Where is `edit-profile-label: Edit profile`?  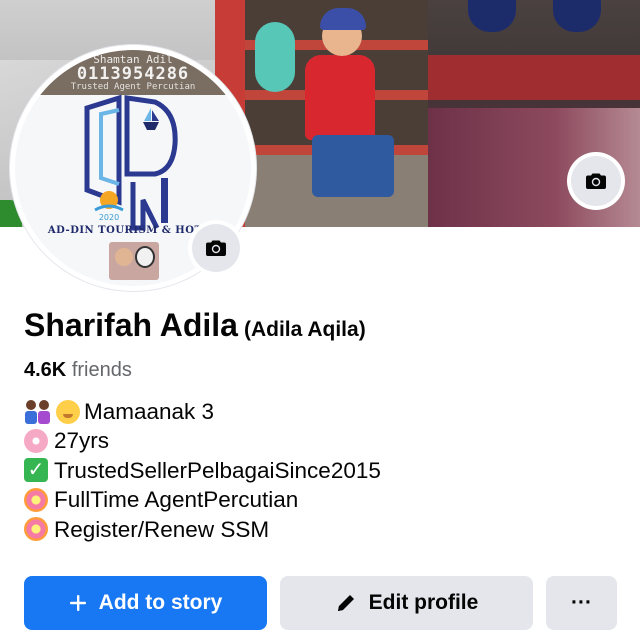 edit-profile-label: Edit profile is located at coordinates (423, 602).